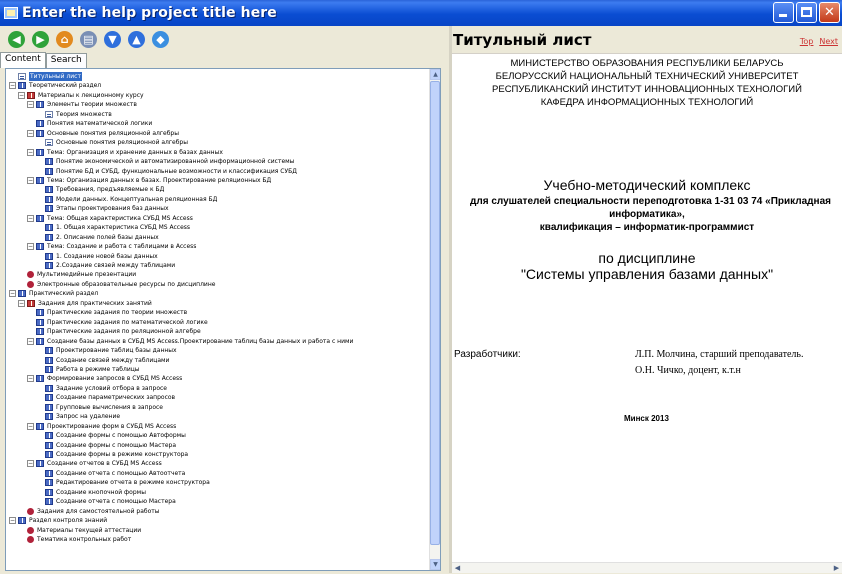 Image resolution: width=842 pixels, height=574 pixels. I want to click on toc-item: Мультимедийные презентации, so click(77, 274).